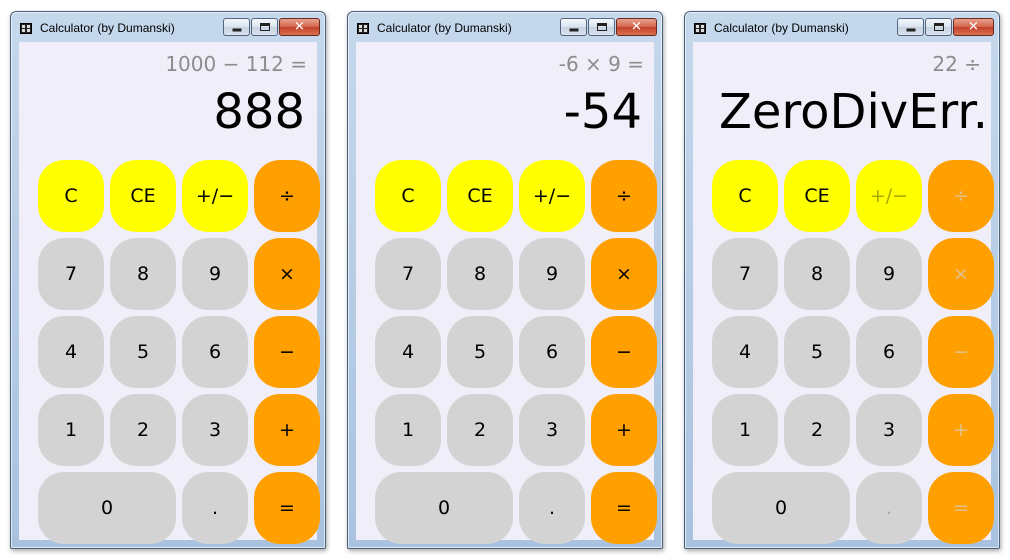  I want to click on result-display: ZeroDivErr., so click(853, 112).